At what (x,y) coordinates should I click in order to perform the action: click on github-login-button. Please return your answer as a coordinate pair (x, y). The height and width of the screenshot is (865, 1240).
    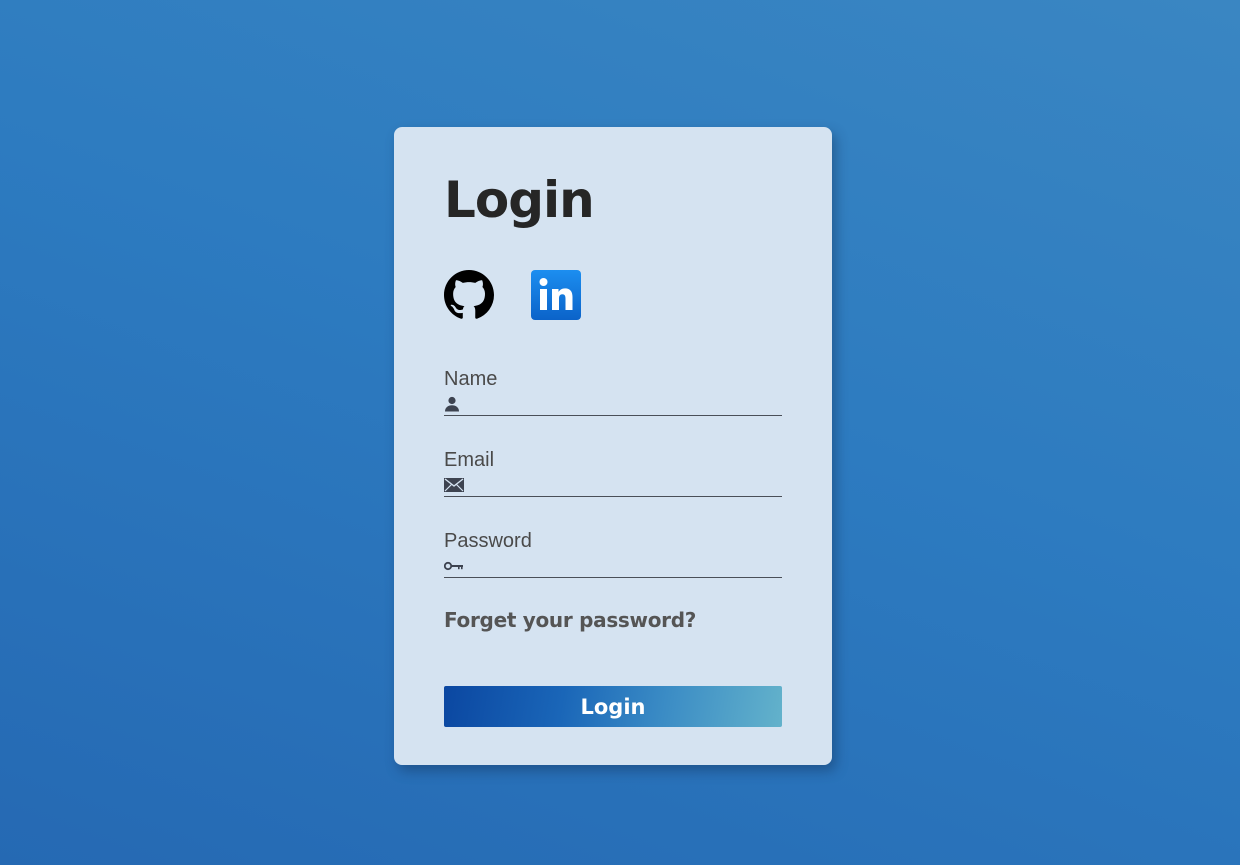
    Looking at the image, I should click on (469, 295).